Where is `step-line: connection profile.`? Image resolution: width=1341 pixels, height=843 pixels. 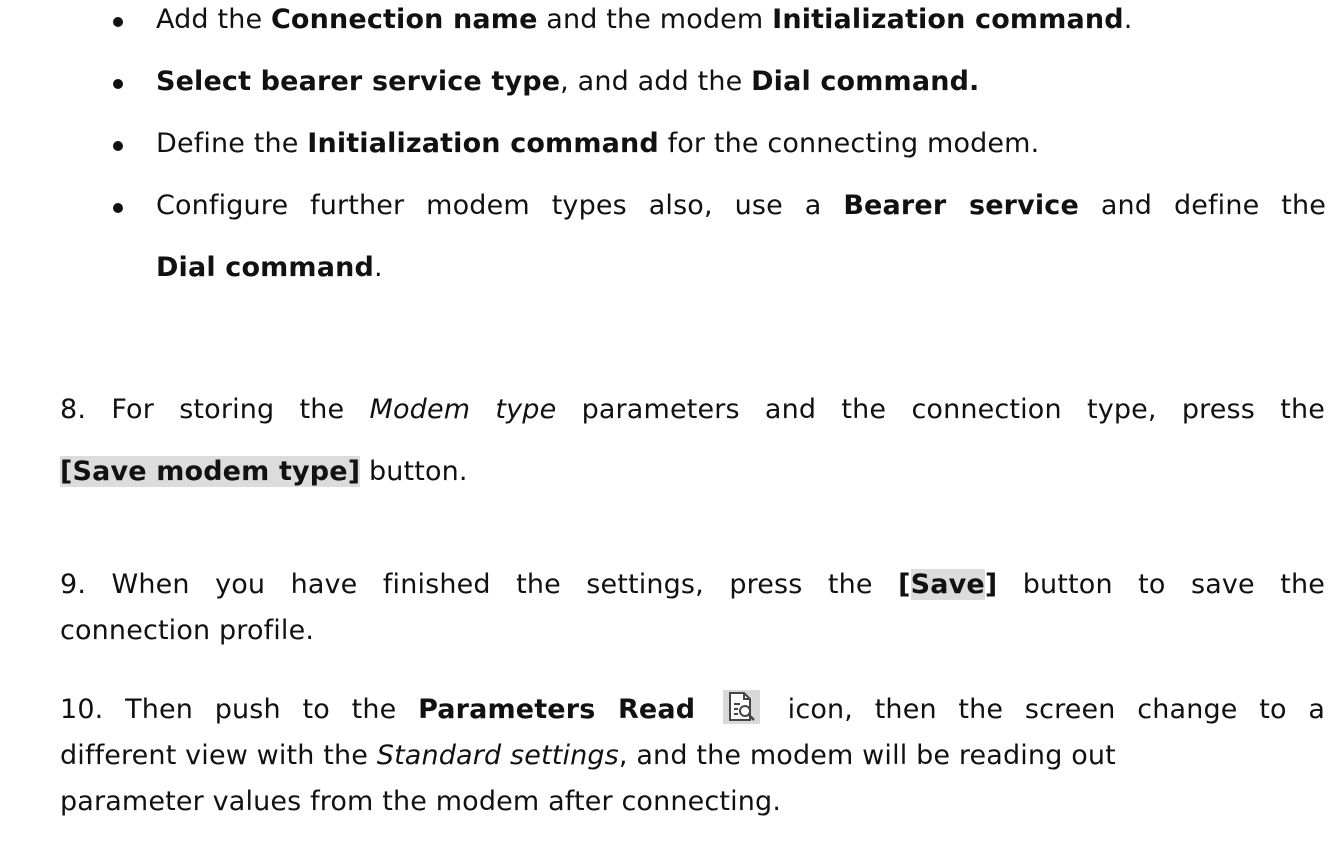 step-line: connection profile. is located at coordinates (187, 630).